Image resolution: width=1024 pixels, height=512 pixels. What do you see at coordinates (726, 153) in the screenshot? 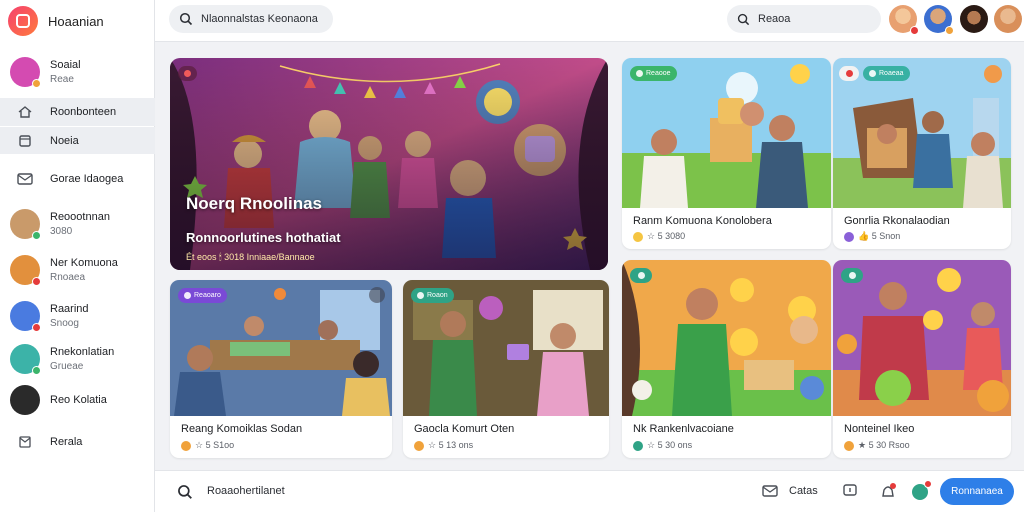
I see `post-card: Reaooe Ranm Komuona Konolobera ☆ 5 3080` at bounding box center [726, 153].